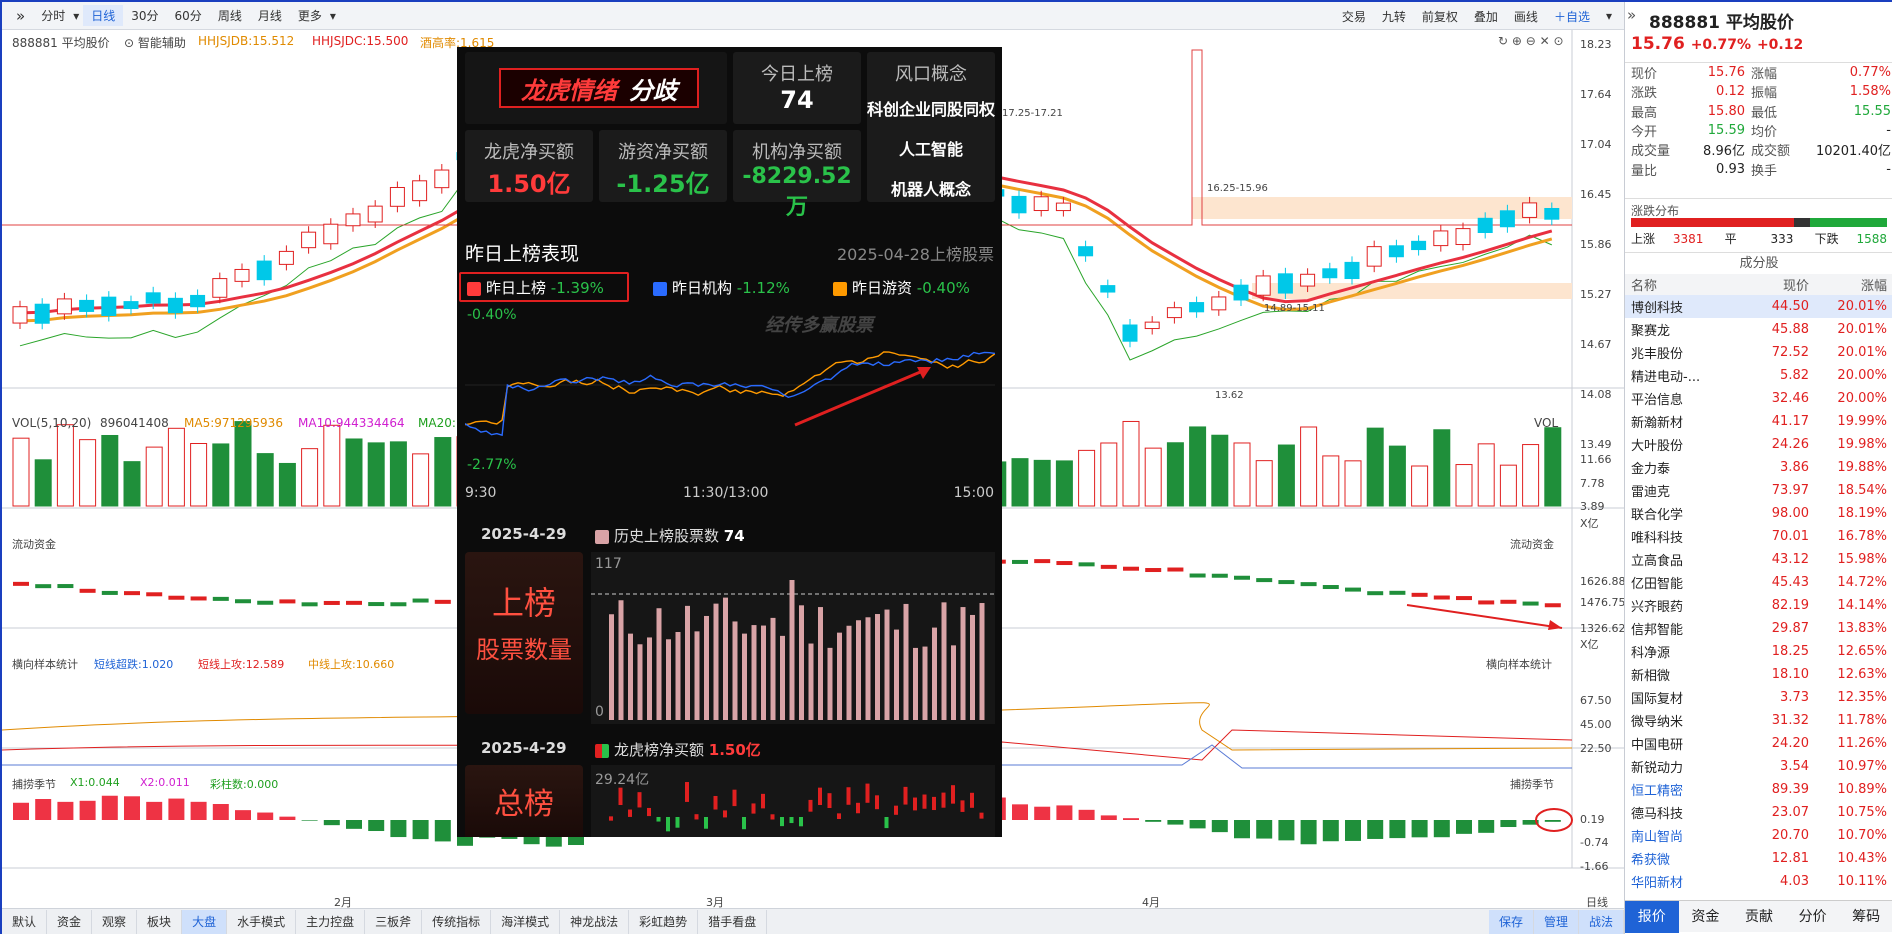 The image size is (1892, 934). What do you see at coordinates (1758, 582) in the screenshot?
I see `list-item: 亿田智能 45.43 14.72%` at bounding box center [1758, 582].